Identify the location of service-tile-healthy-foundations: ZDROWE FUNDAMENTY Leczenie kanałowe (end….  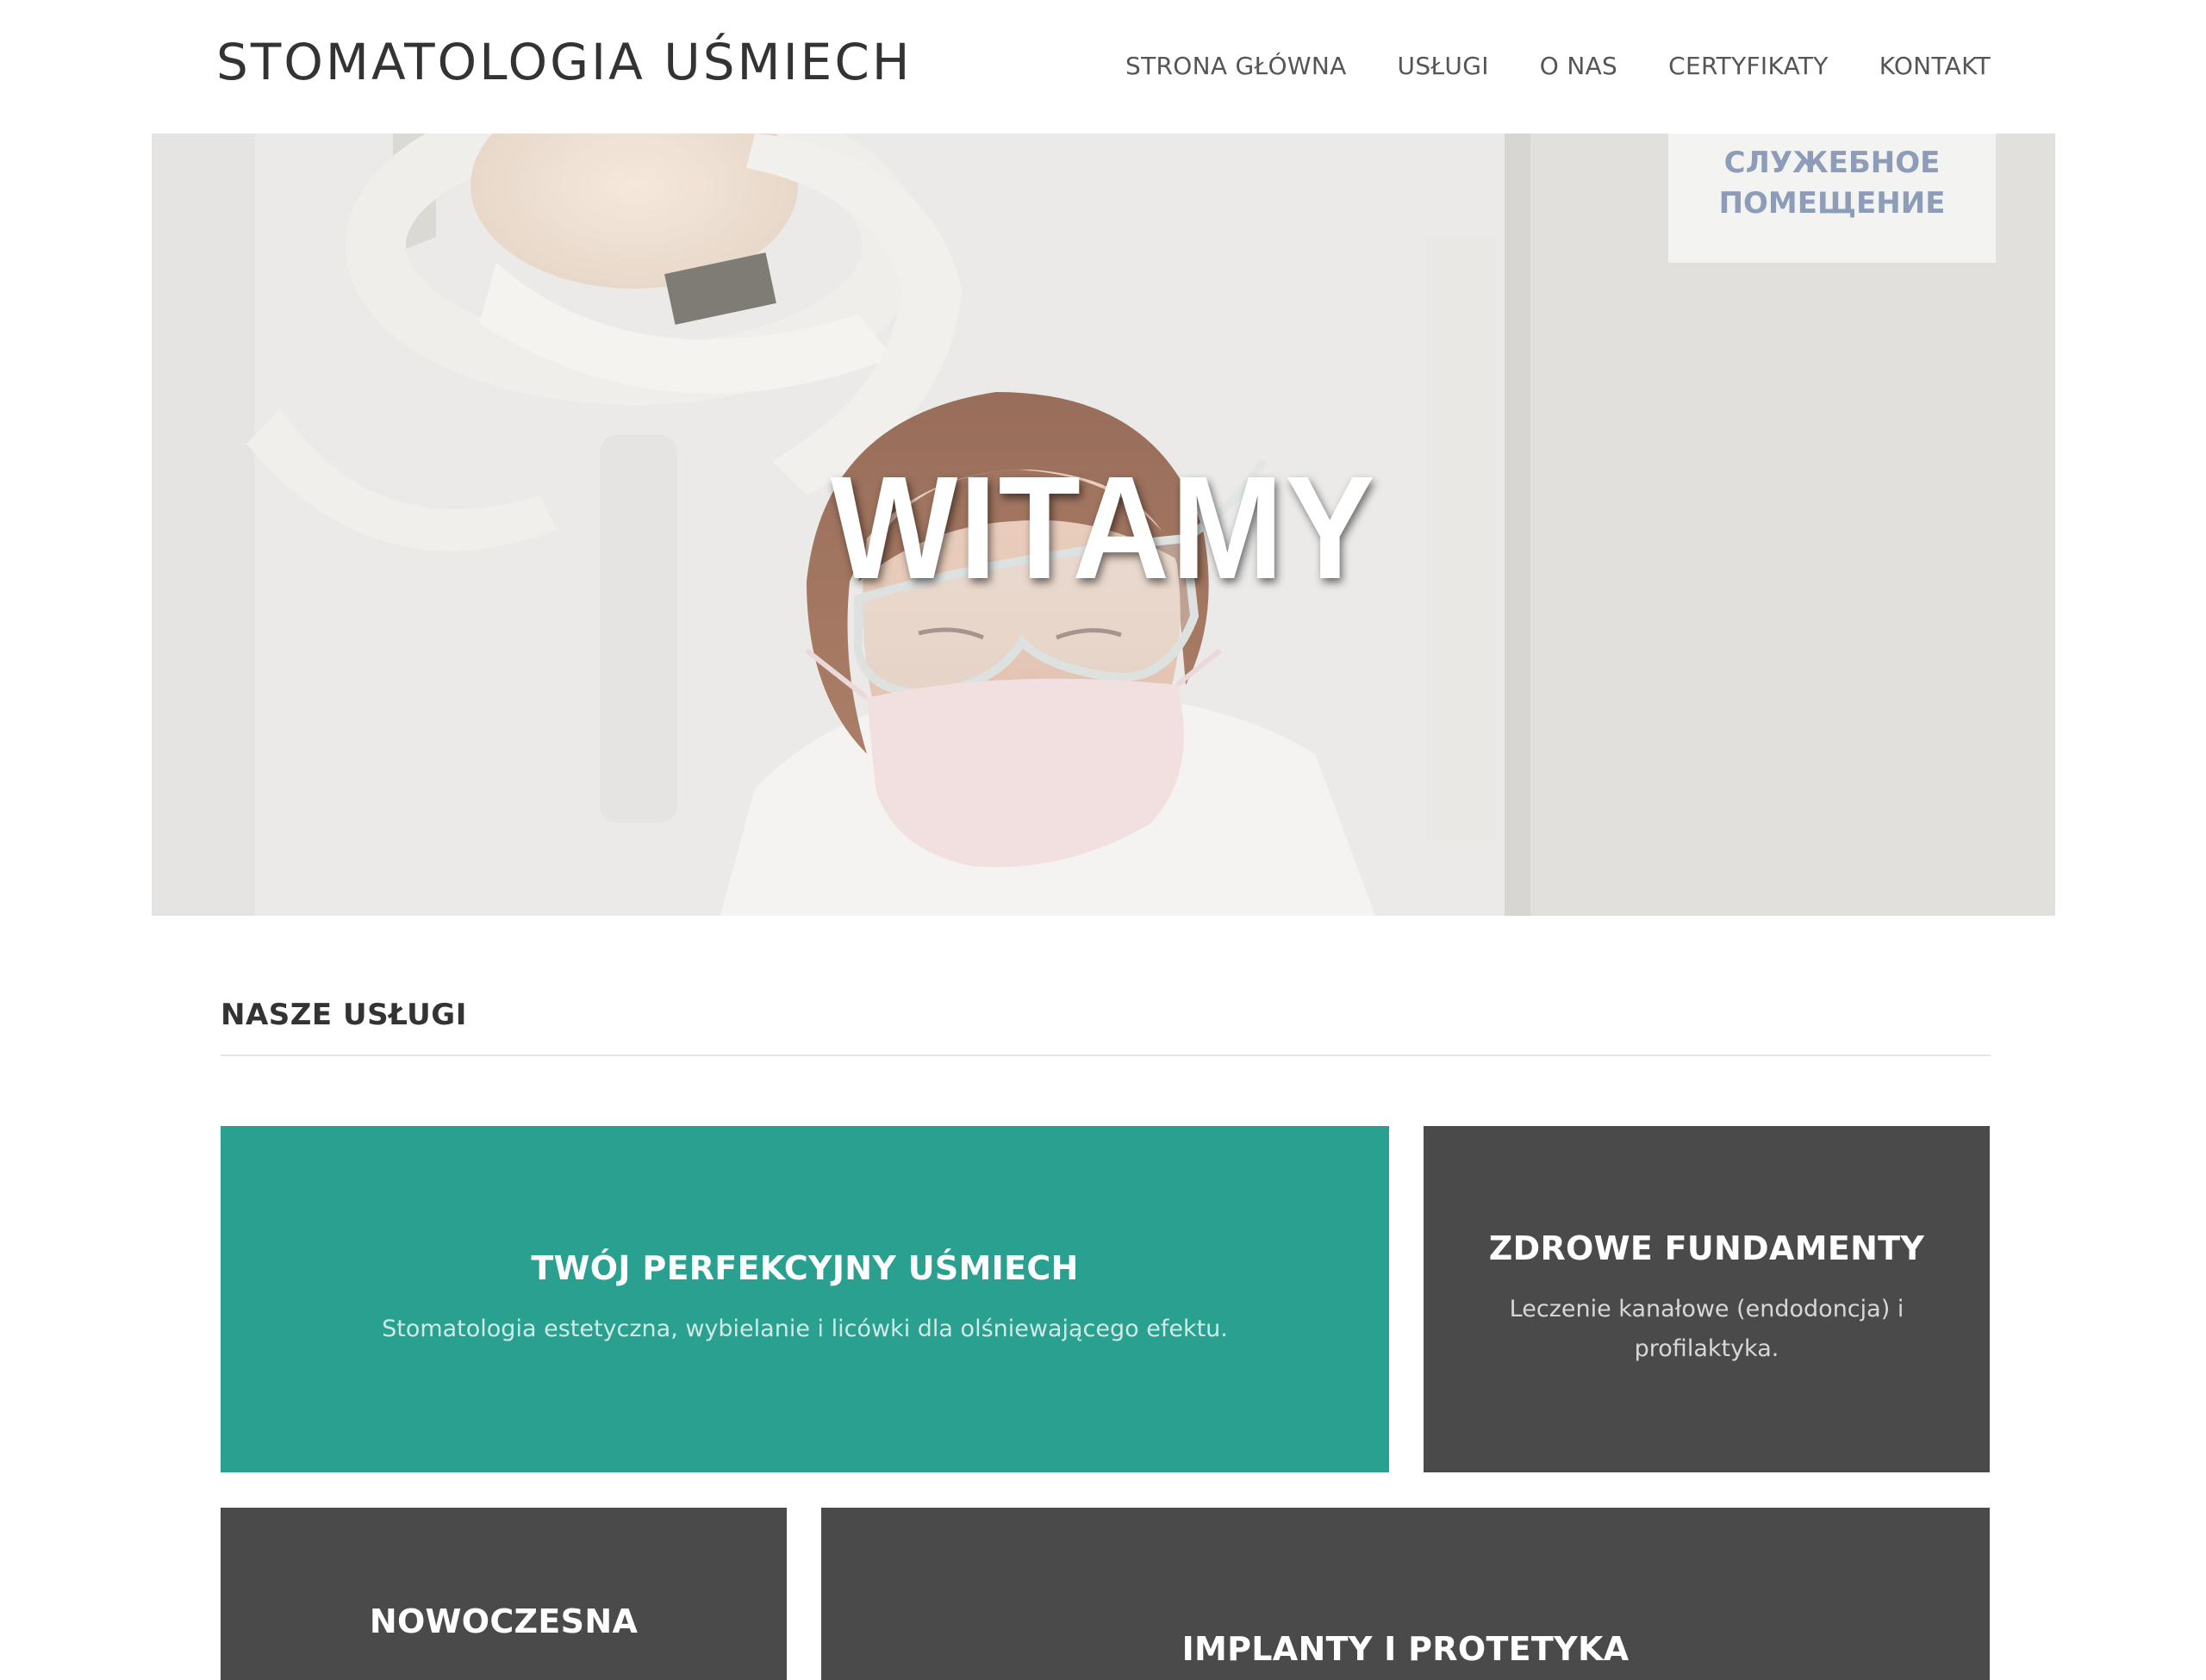
(1707, 1299).